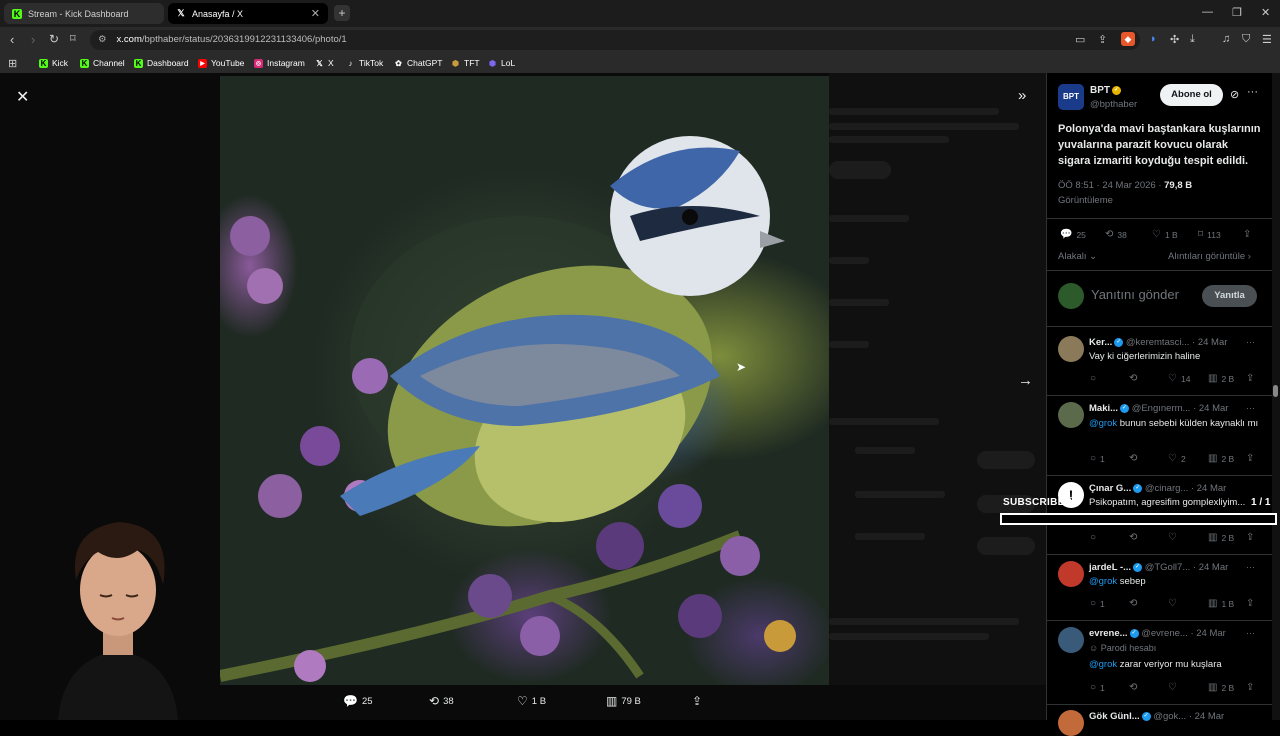 This screenshot has height=736, width=1280. What do you see at coordinates (1116, 234) in the screenshot?
I see `repost-action: ⟲ 38` at bounding box center [1116, 234].